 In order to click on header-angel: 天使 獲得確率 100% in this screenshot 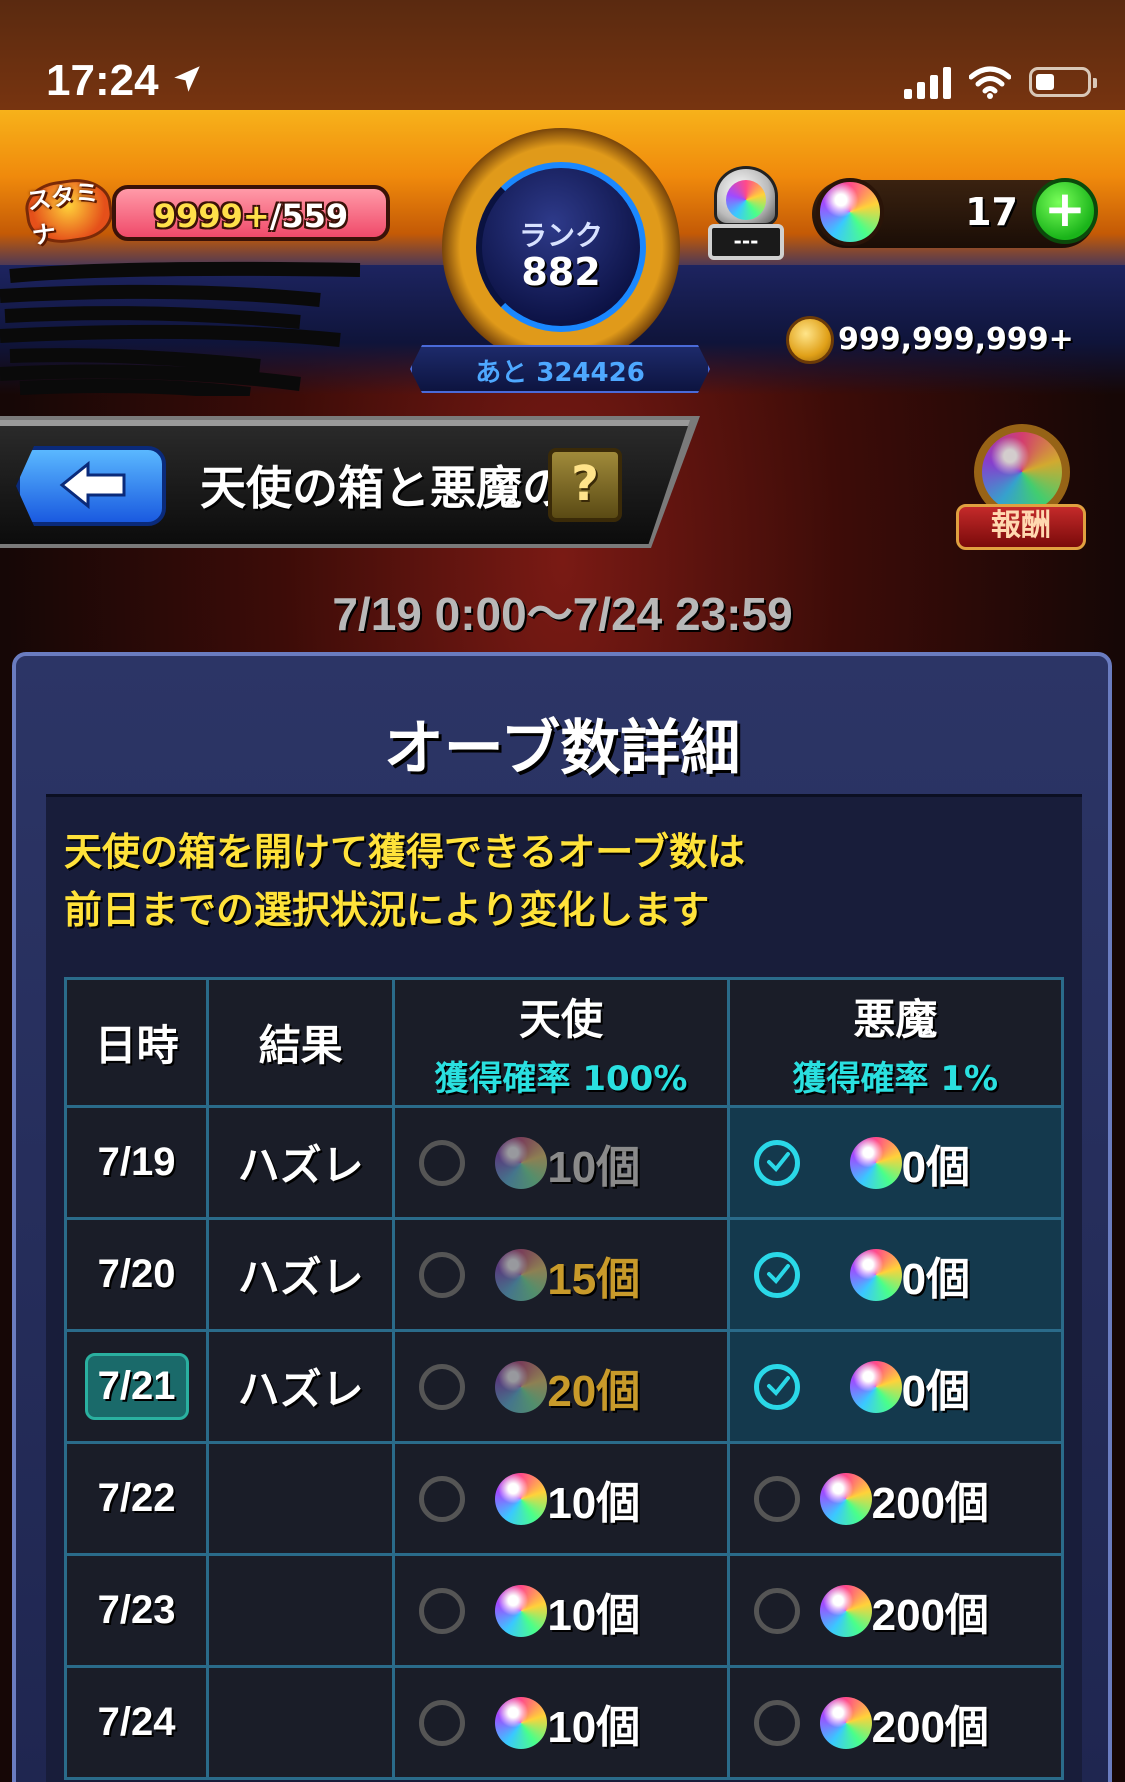, I will do `click(561, 1042)`.